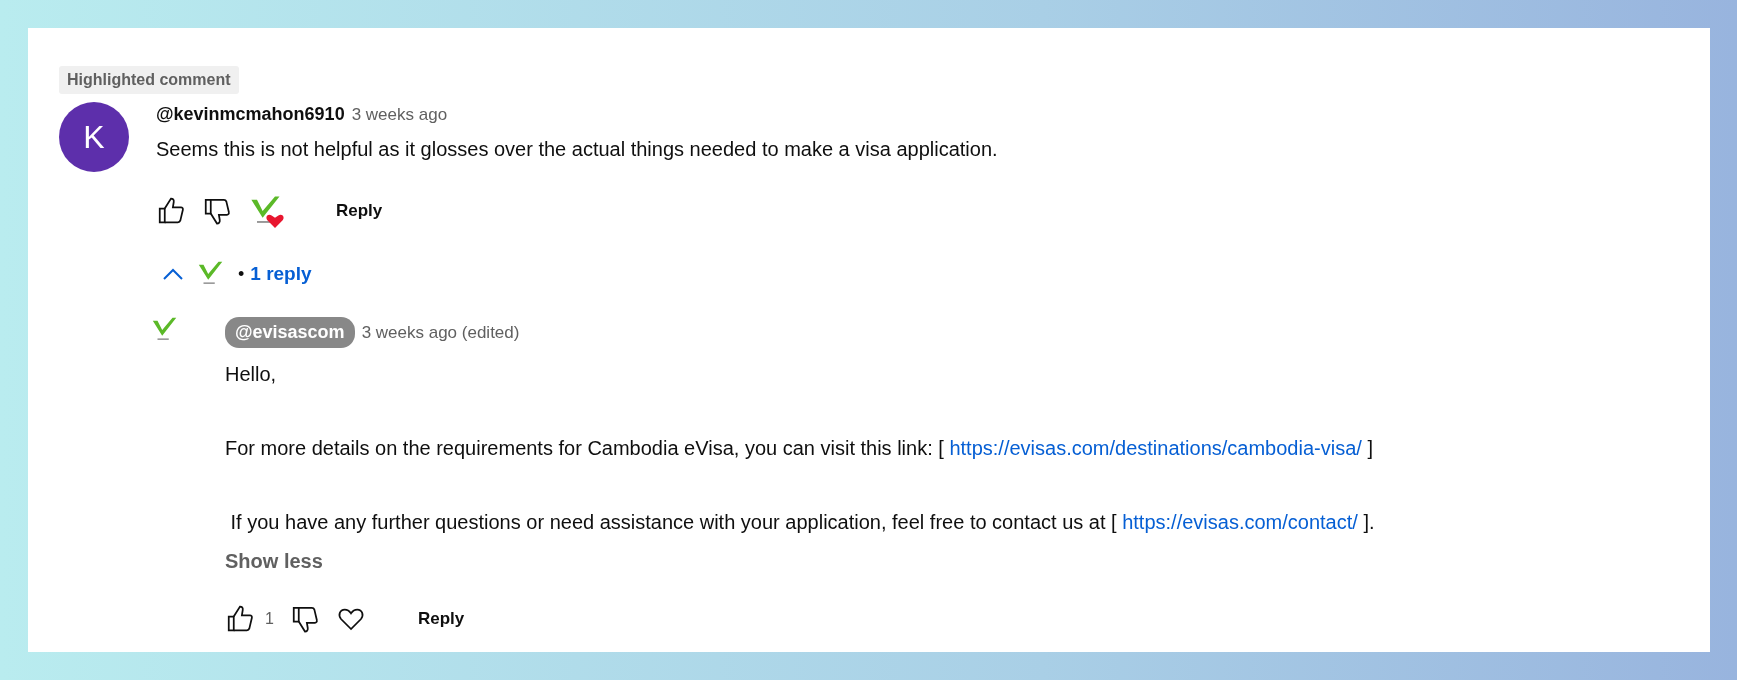  What do you see at coordinates (269, 619) in the screenshot?
I see `like-count: 1` at bounding box center [269, 619].